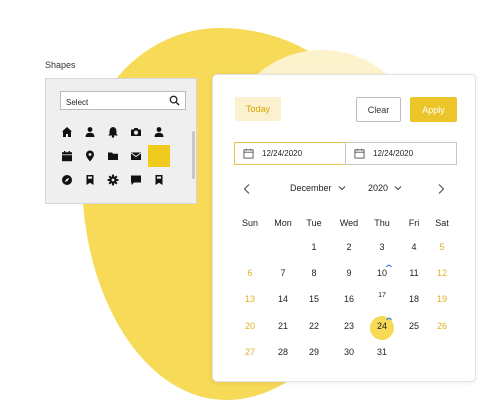 The width and height of the screenshot is (500, 411). What do you see at coordinates (283, 352) in the screenshot?
I see `calendar-day: 28` at bounding box center [283, 352].